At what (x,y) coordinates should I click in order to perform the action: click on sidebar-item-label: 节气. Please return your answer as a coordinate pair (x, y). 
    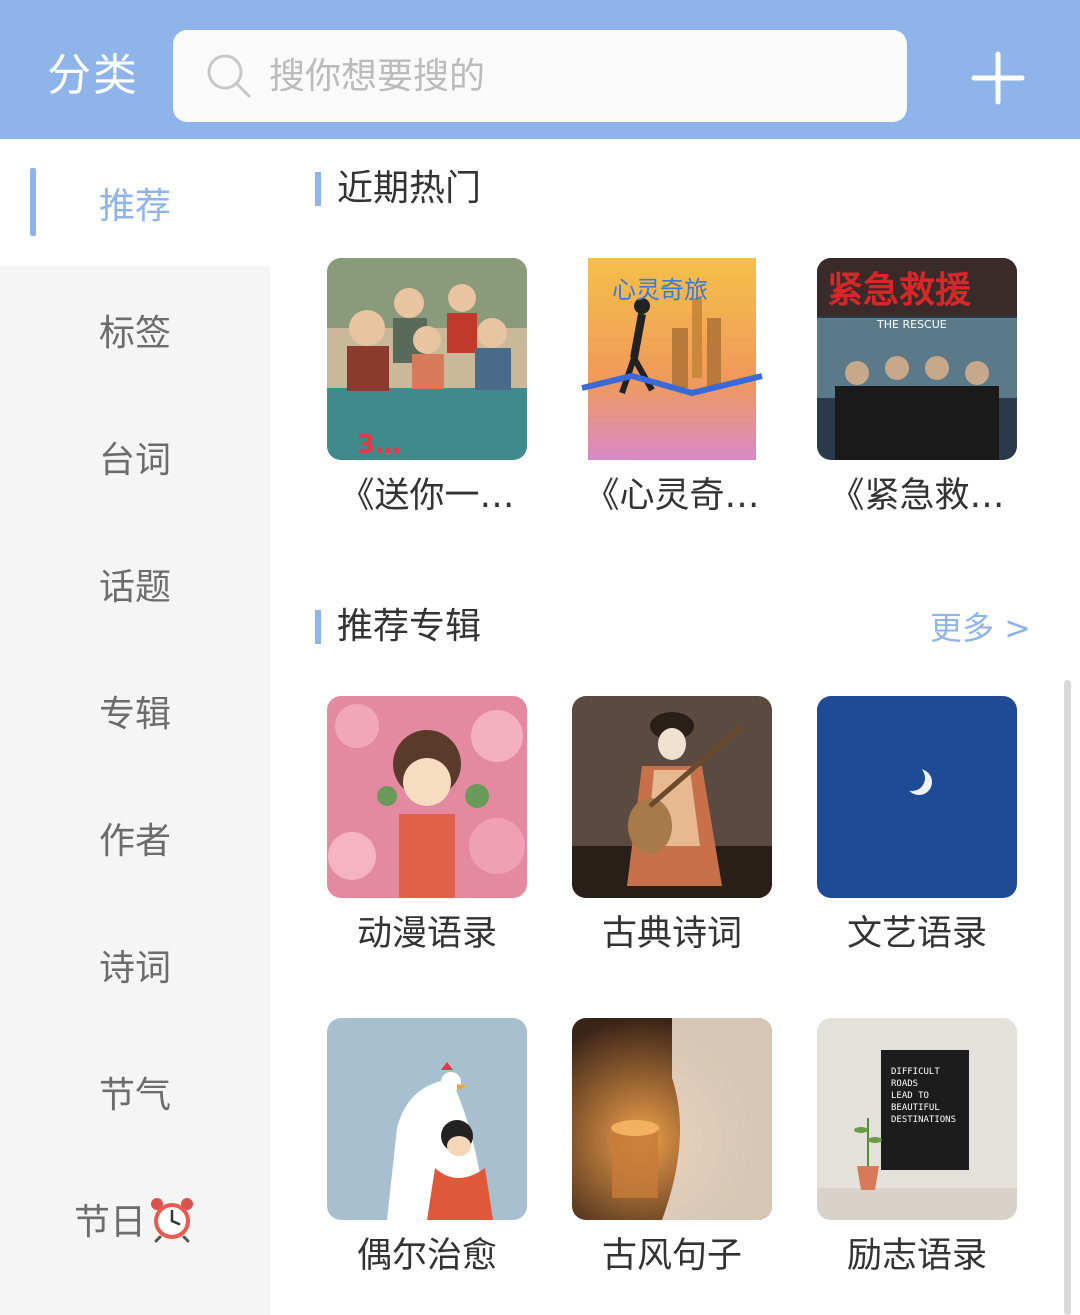
    Looking at the image, I should click on (134, 1095).